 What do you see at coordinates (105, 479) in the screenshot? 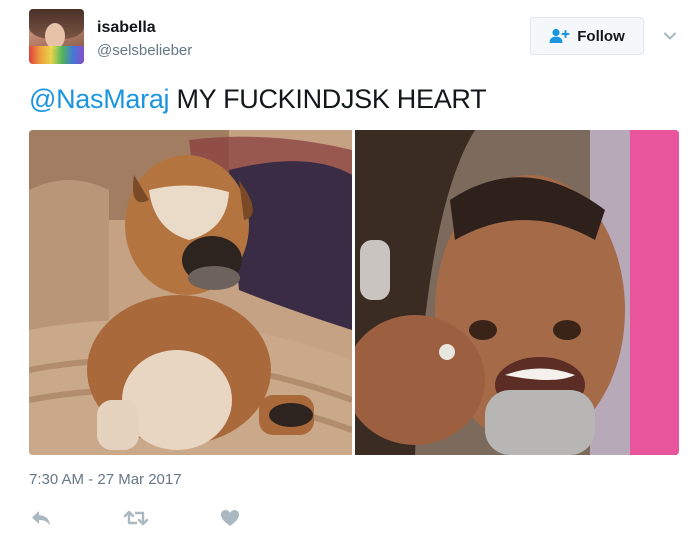
I see `tweet-timestamp: 7:30 AM - 27 Mar 2017` at bounding box center [105, 479].